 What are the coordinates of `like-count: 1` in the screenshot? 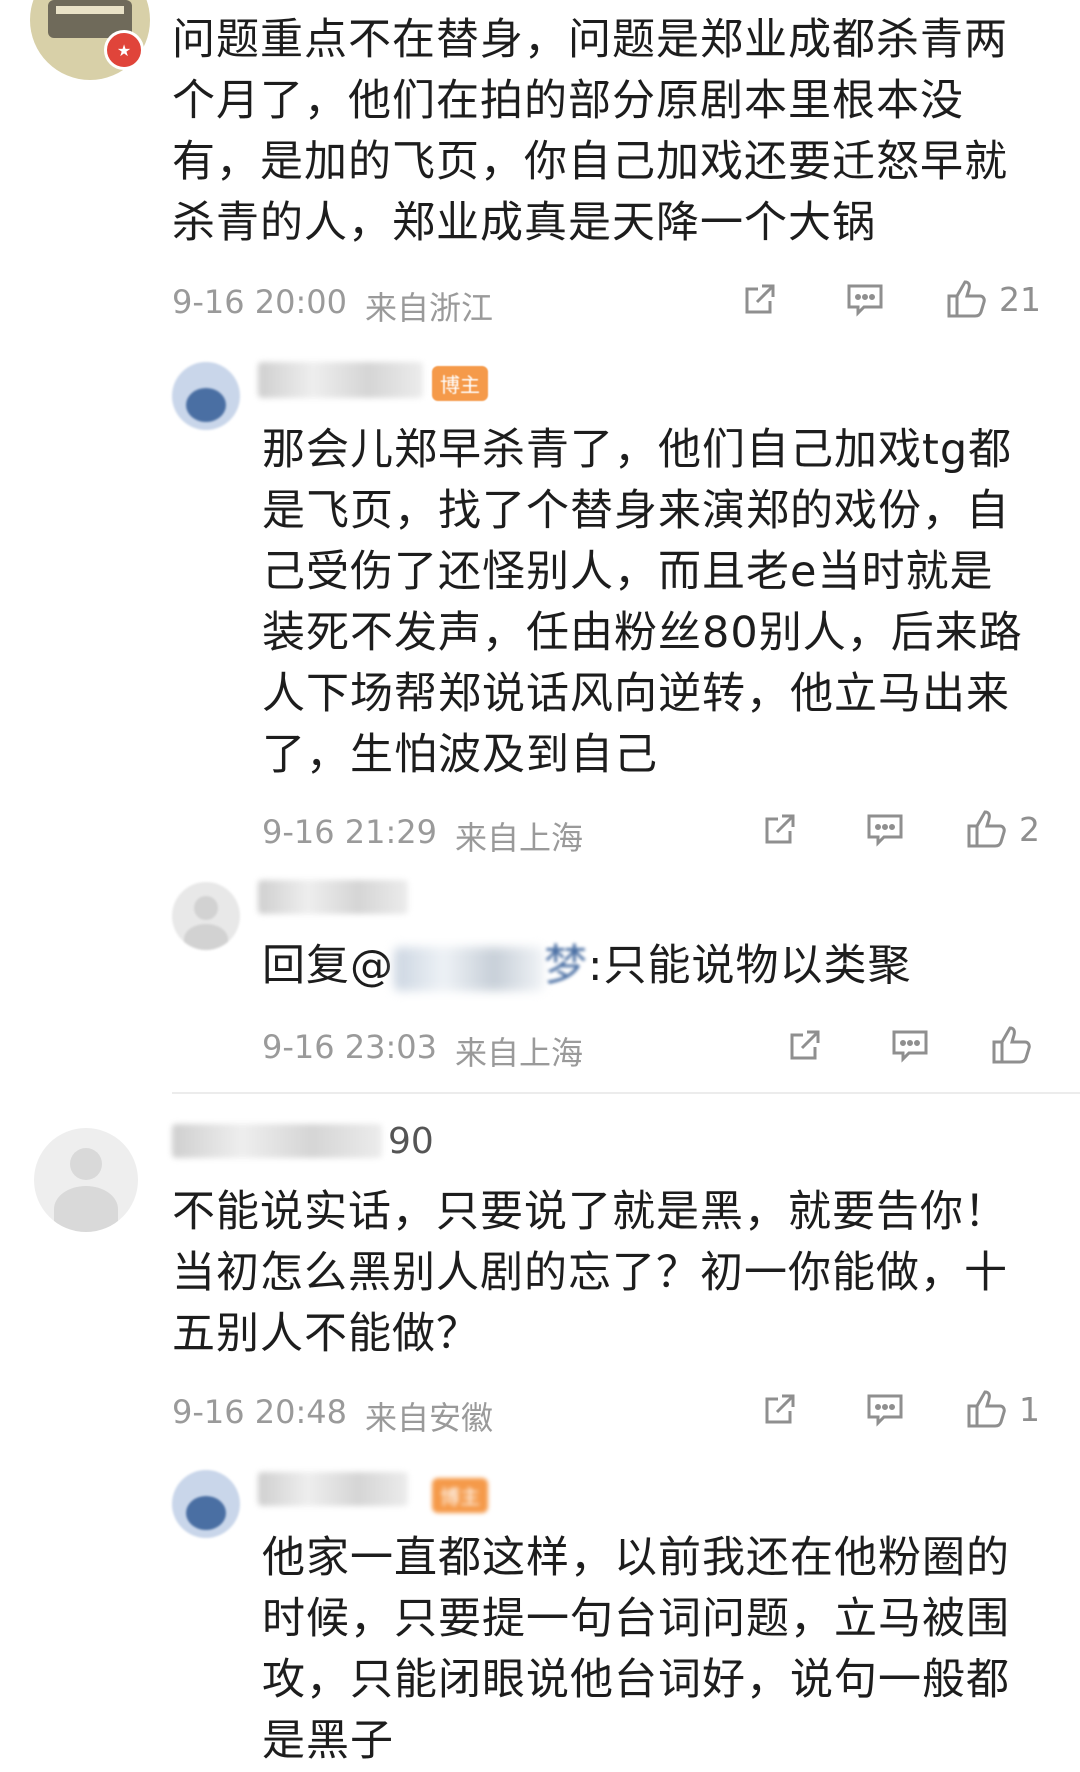 It's located at (1029, 1409).